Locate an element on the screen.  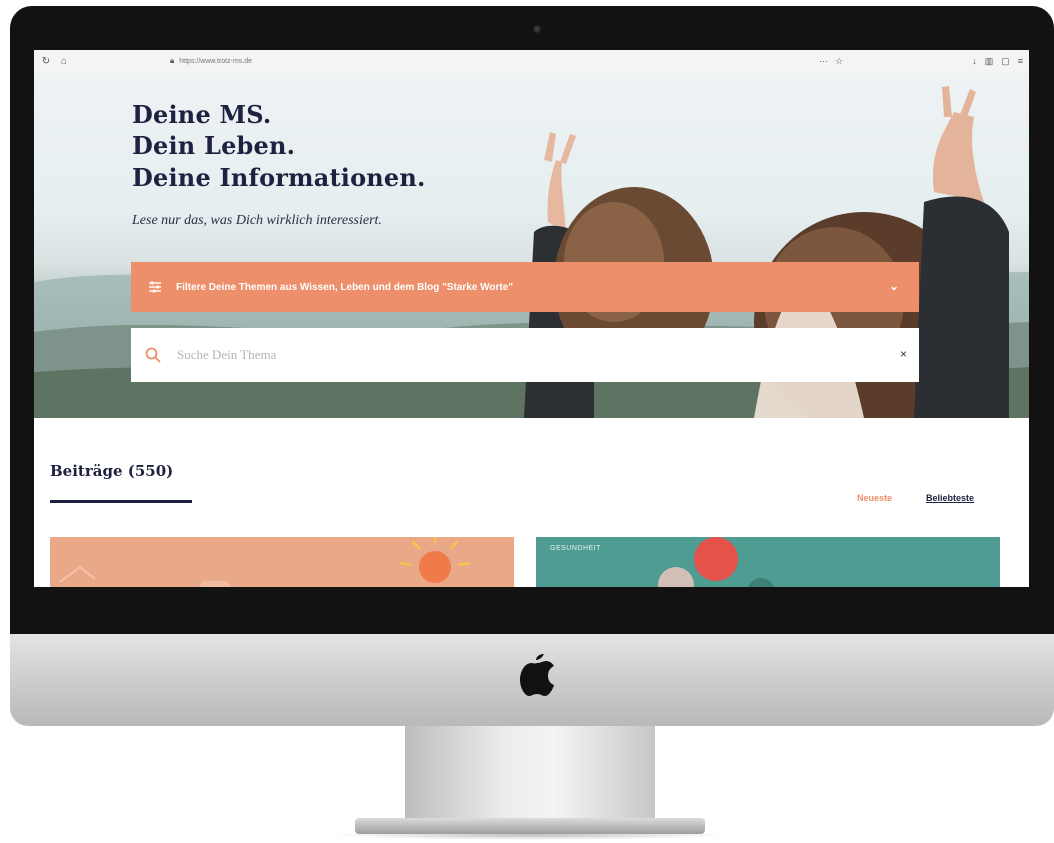
page-actions: ··· ☆ is located at coordinates (831, 61).